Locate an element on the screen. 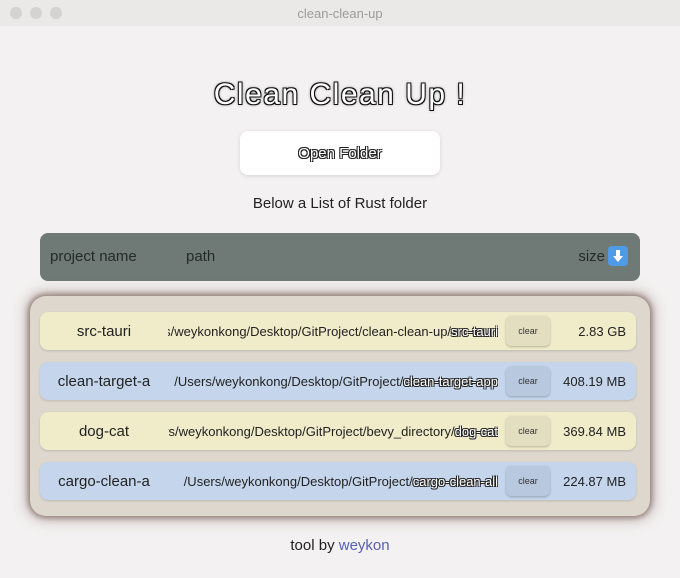 This screenshot has width=680, height=578. project-size: 224.87 MB is located at coordinates (594, 481).